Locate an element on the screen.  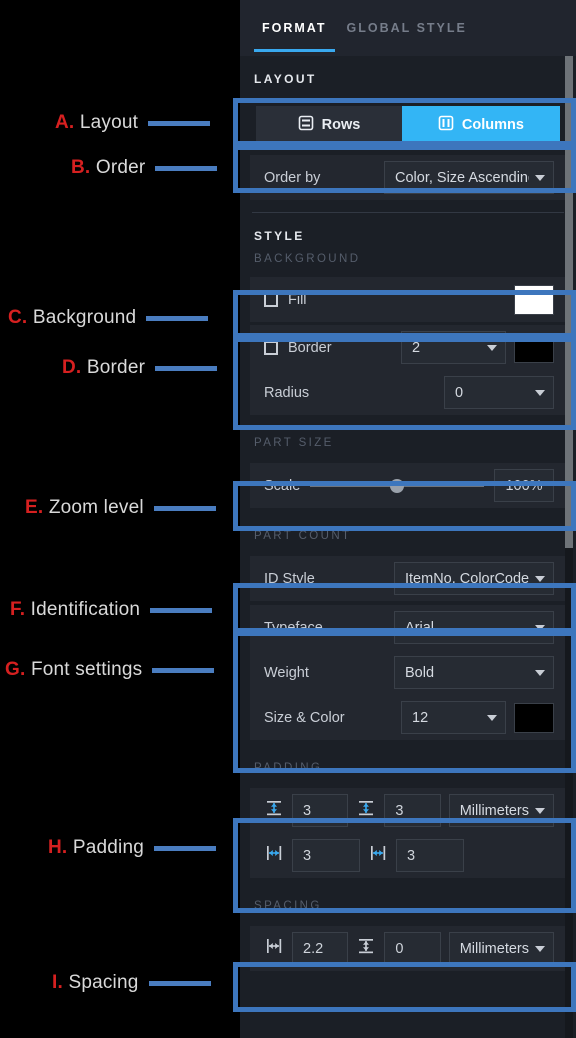
fill-color-swatch is located at coordinates (534, 299).